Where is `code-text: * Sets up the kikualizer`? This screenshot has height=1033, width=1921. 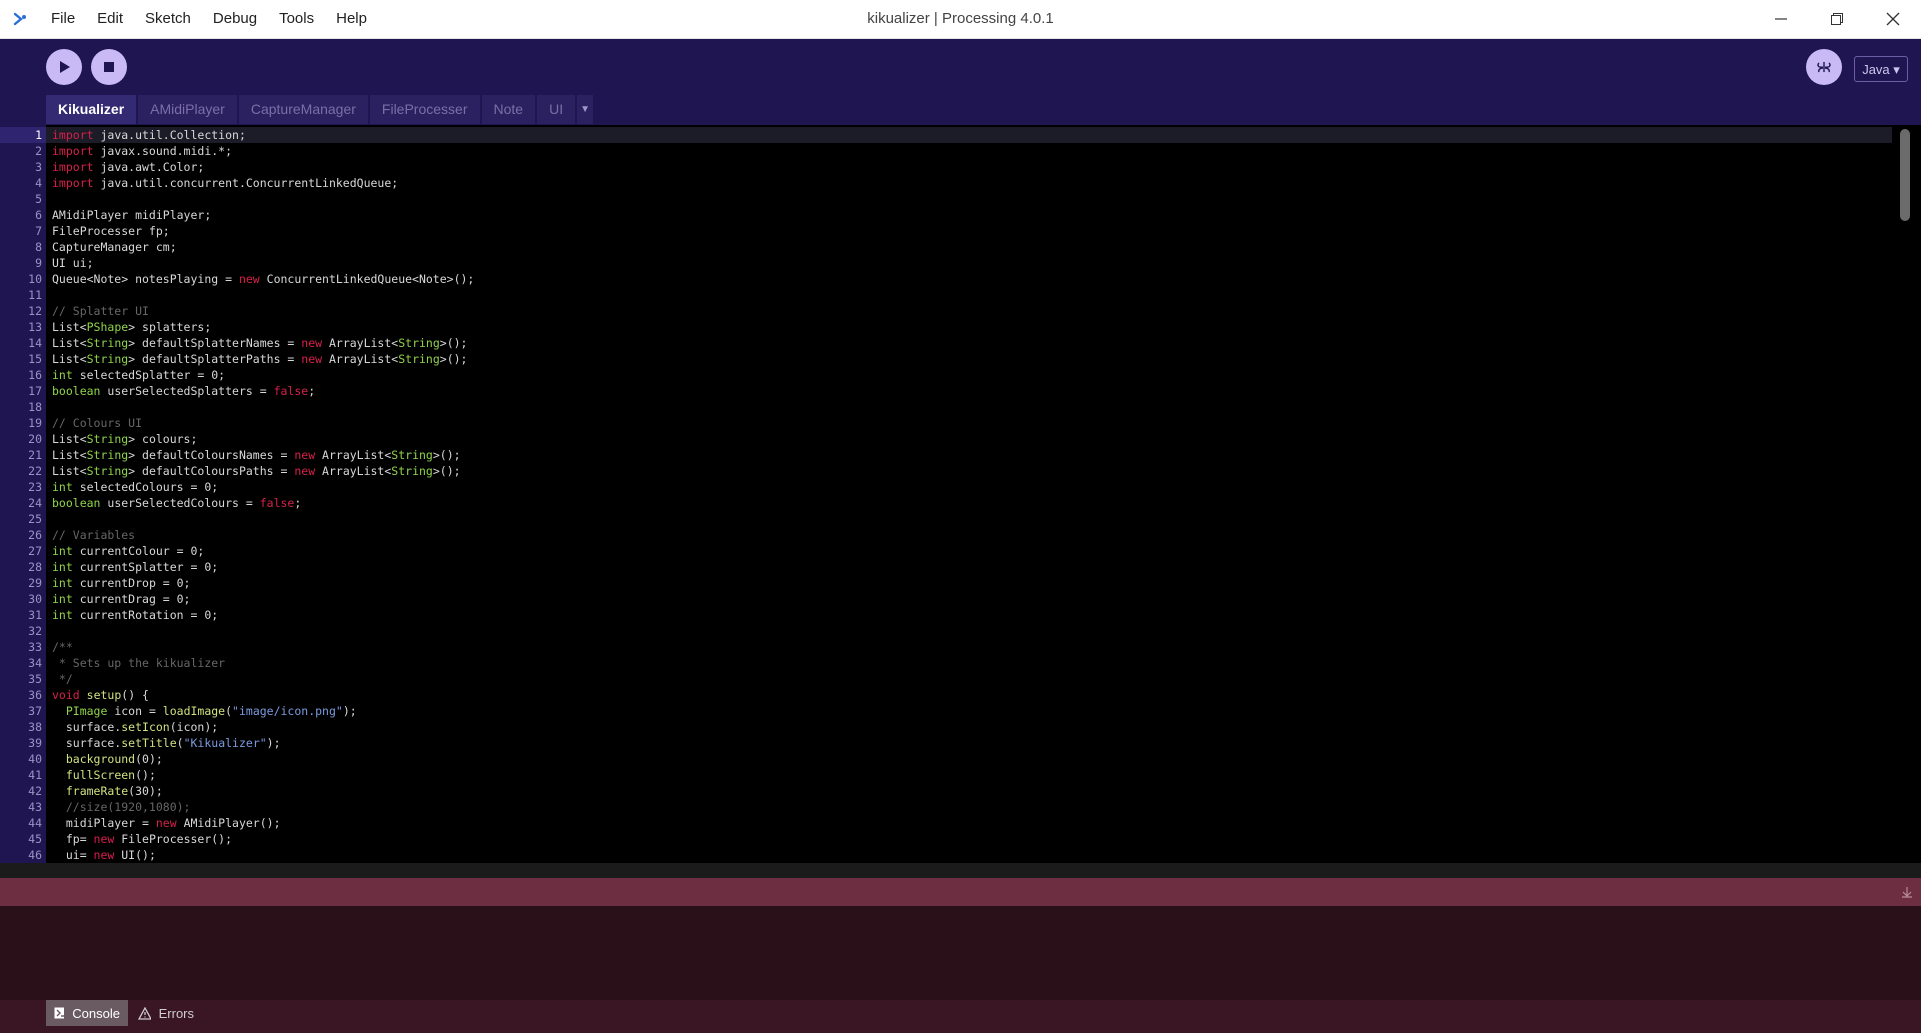 code-text: * Sets up the kikualizer is located at coordinates (139, 663).